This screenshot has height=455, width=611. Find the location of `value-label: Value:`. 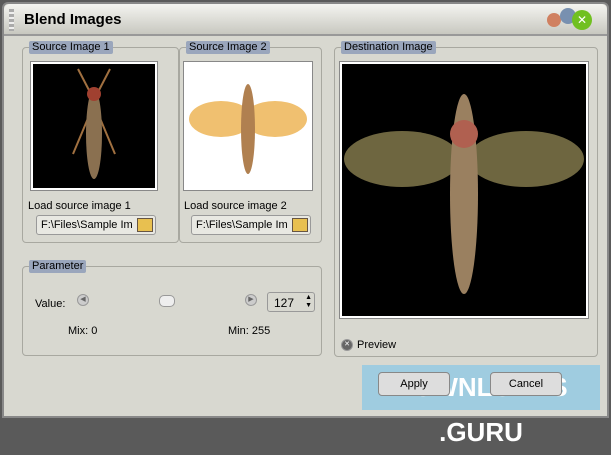

value-label: Value: is located at coordinates (50, 304).